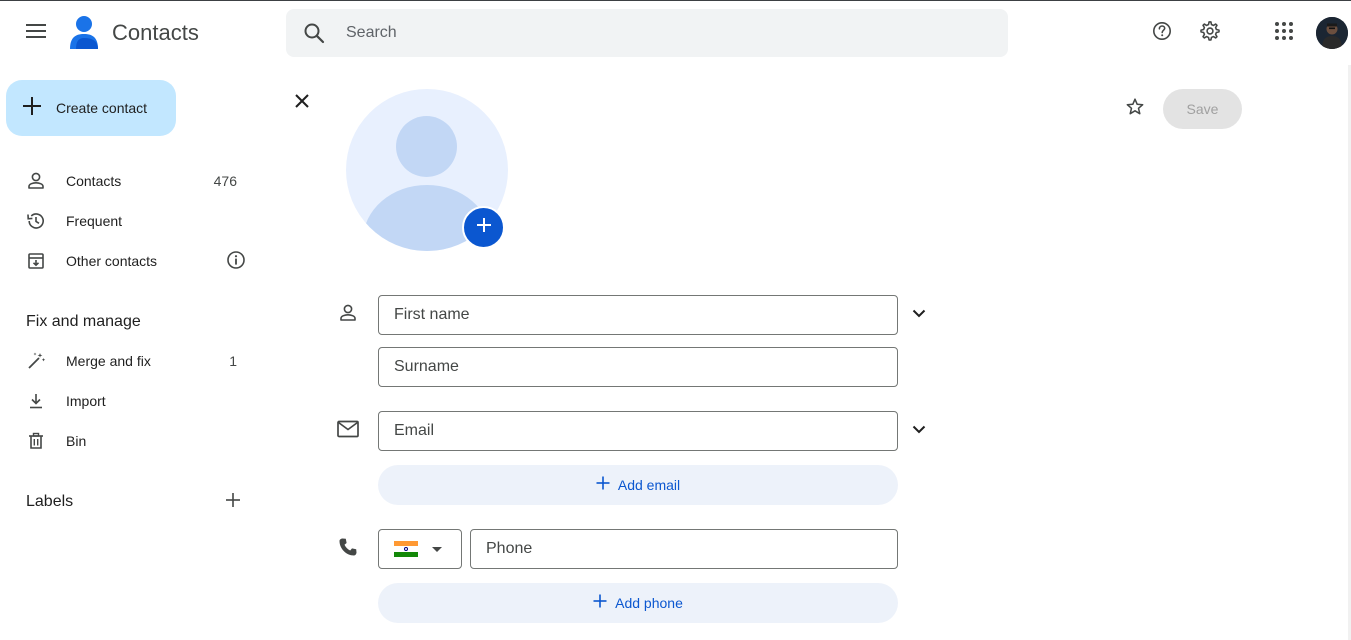  I want to click on phone-input, so click(684, 549).